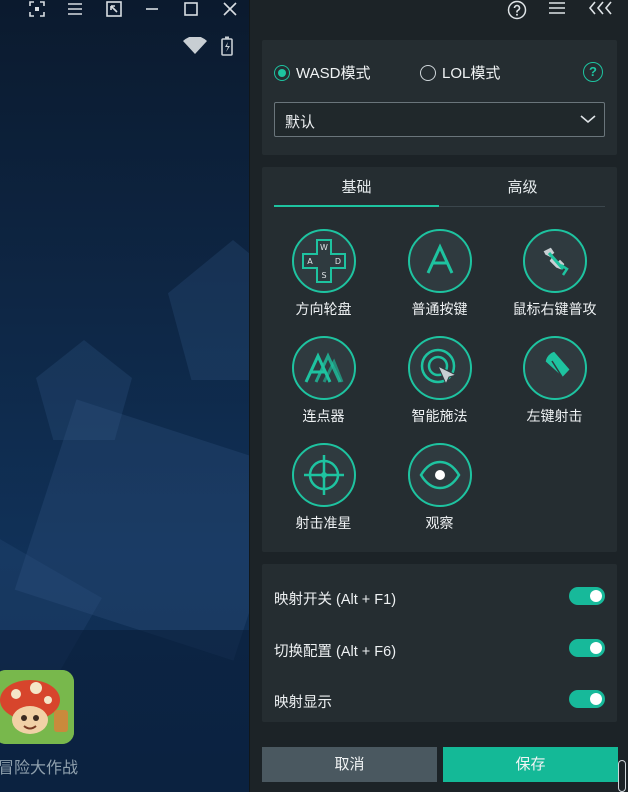 This screenshot has width=628, height=792. I want to click on toggle-label: 映射开关 (Alt + F1), so click(335, 600).